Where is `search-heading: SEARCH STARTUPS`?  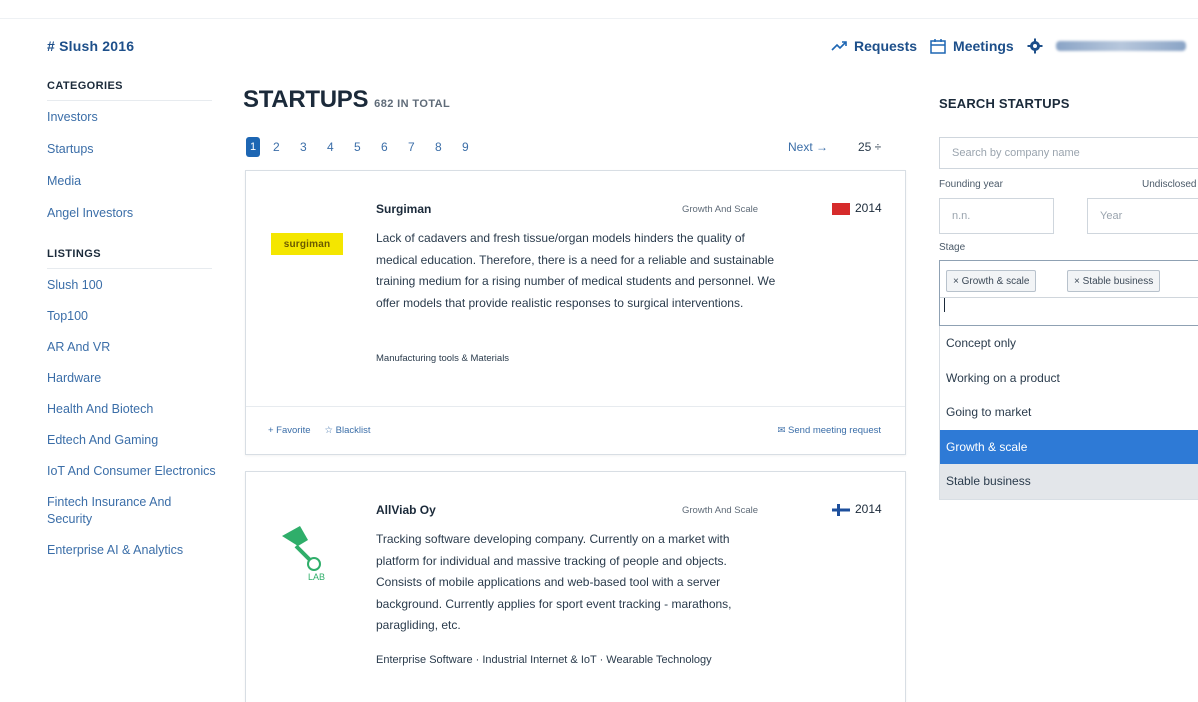 search-heading: SEARCH STARTUPS is located at coordinates (1004, 103).